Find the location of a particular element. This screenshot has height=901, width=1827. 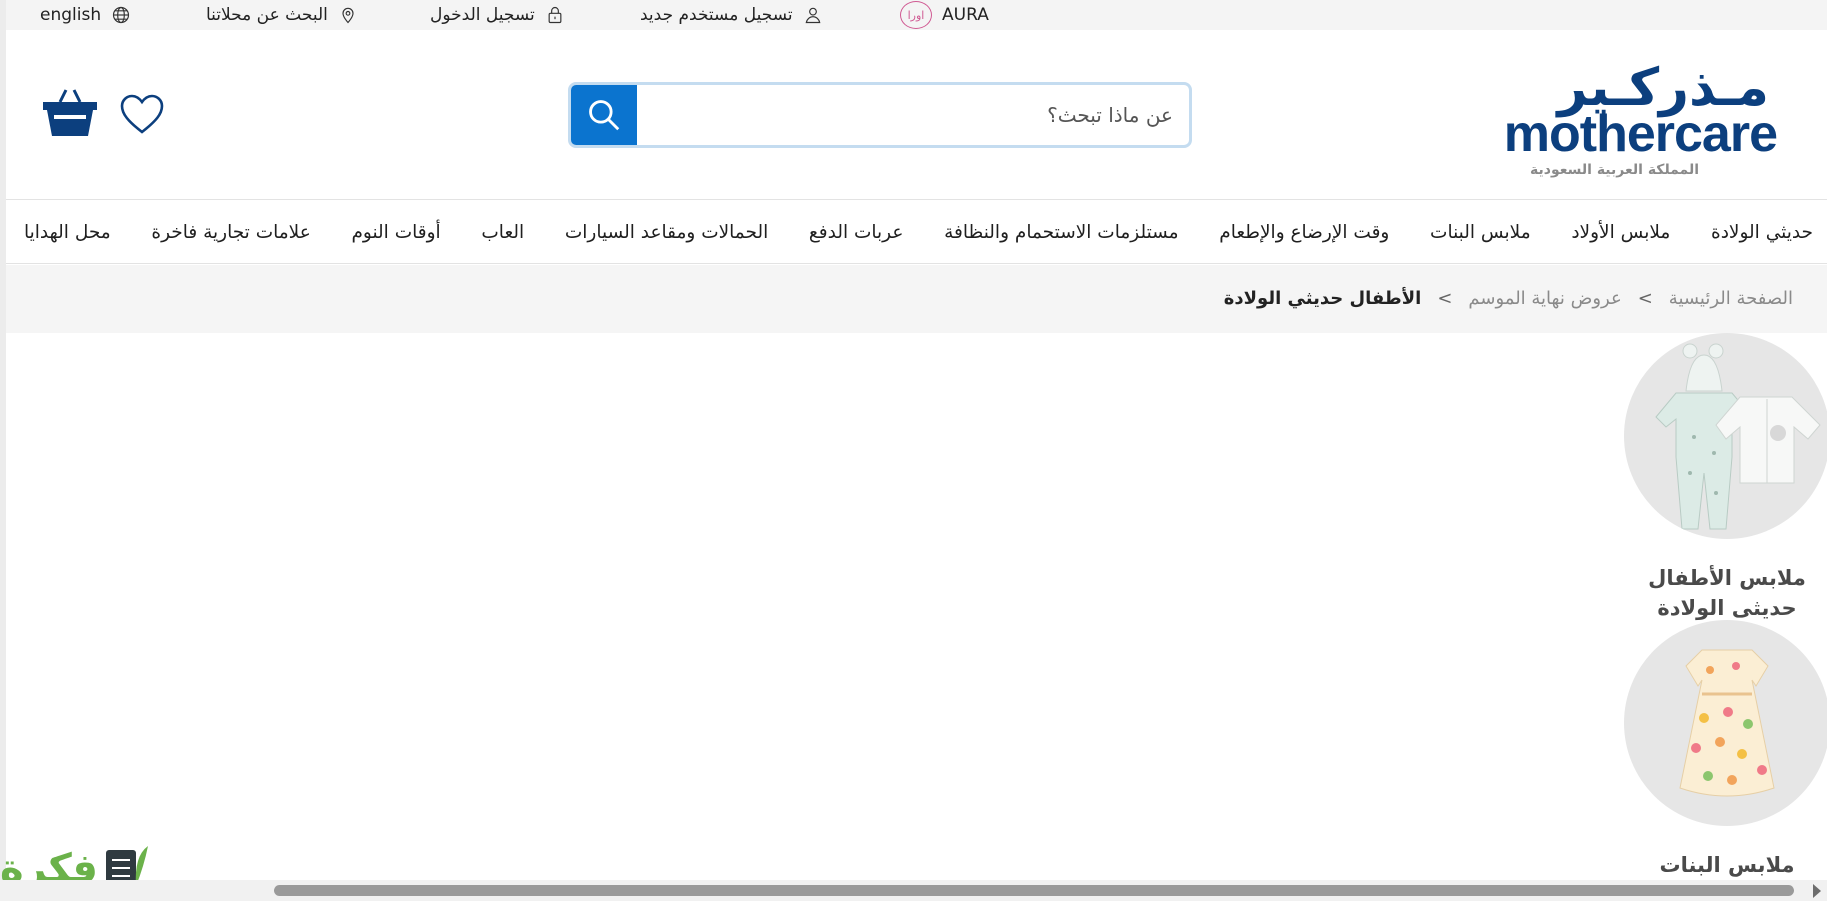

category-label: ملابس الأطفال حديثى الولادة is located at coordinates (1727, 593).